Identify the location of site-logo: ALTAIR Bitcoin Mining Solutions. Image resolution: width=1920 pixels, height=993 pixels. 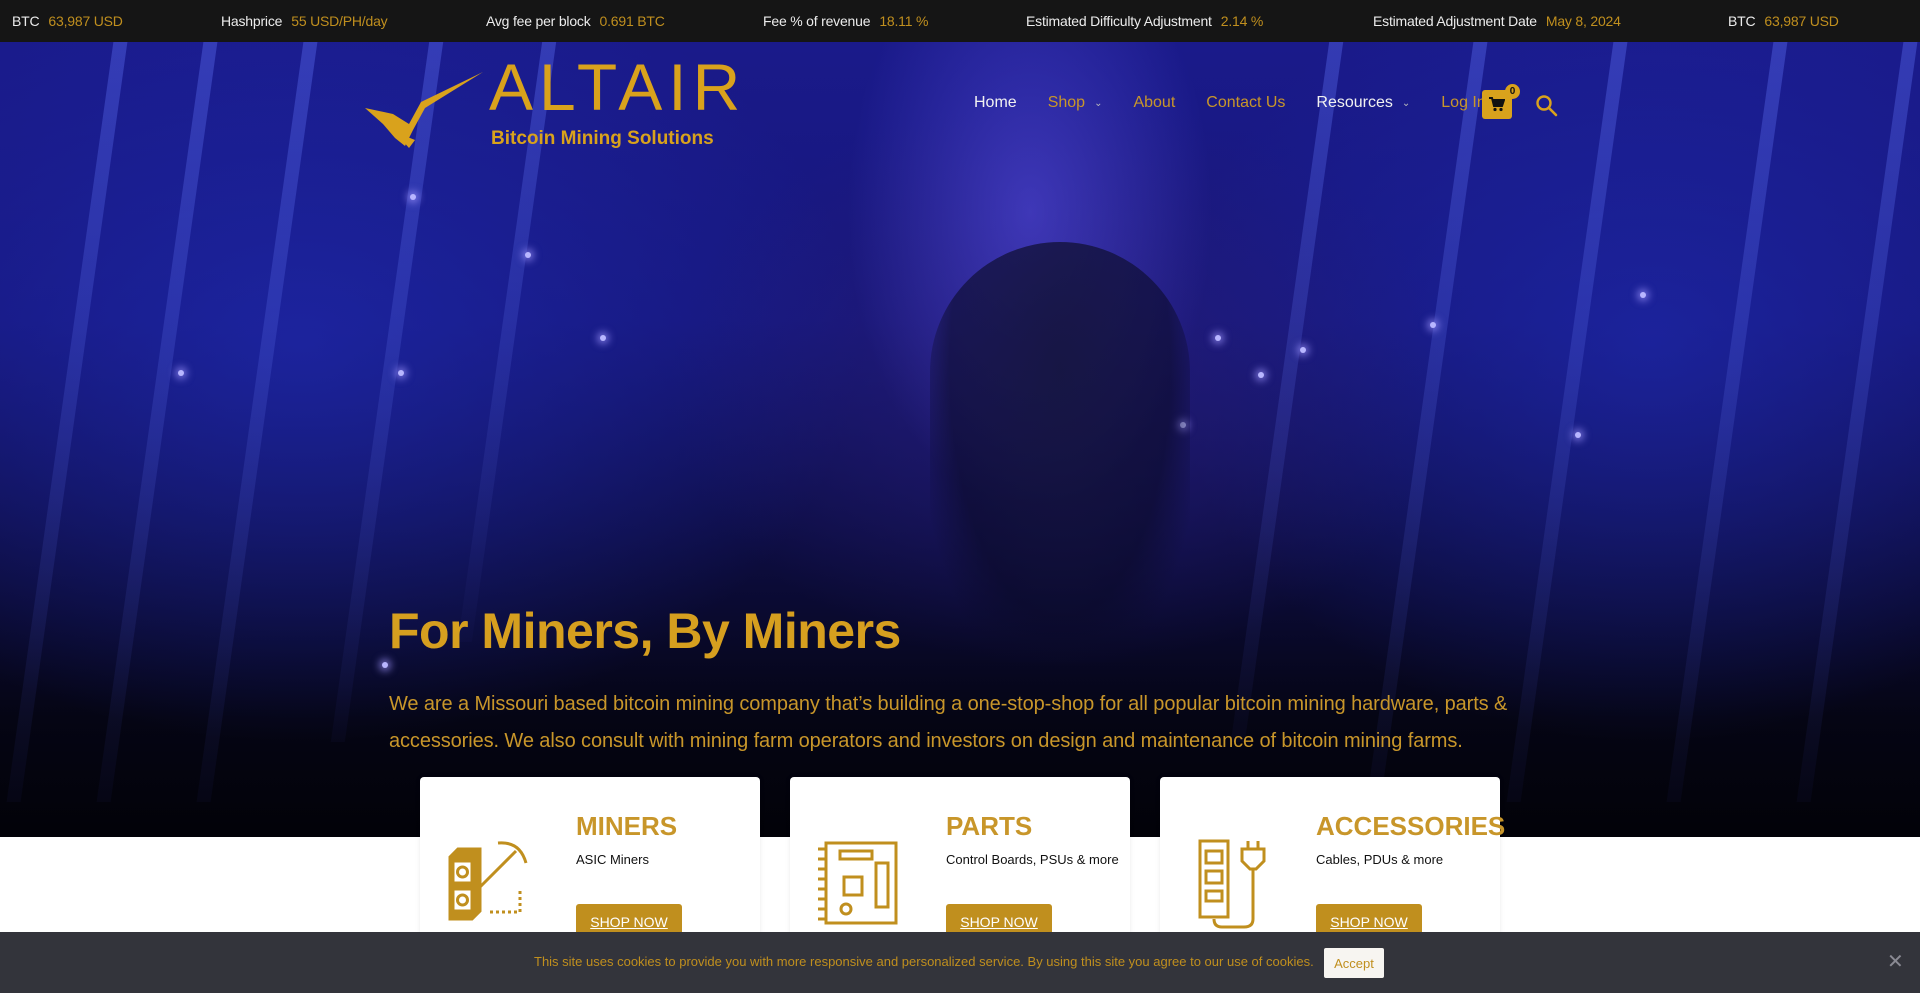
(552, 103).